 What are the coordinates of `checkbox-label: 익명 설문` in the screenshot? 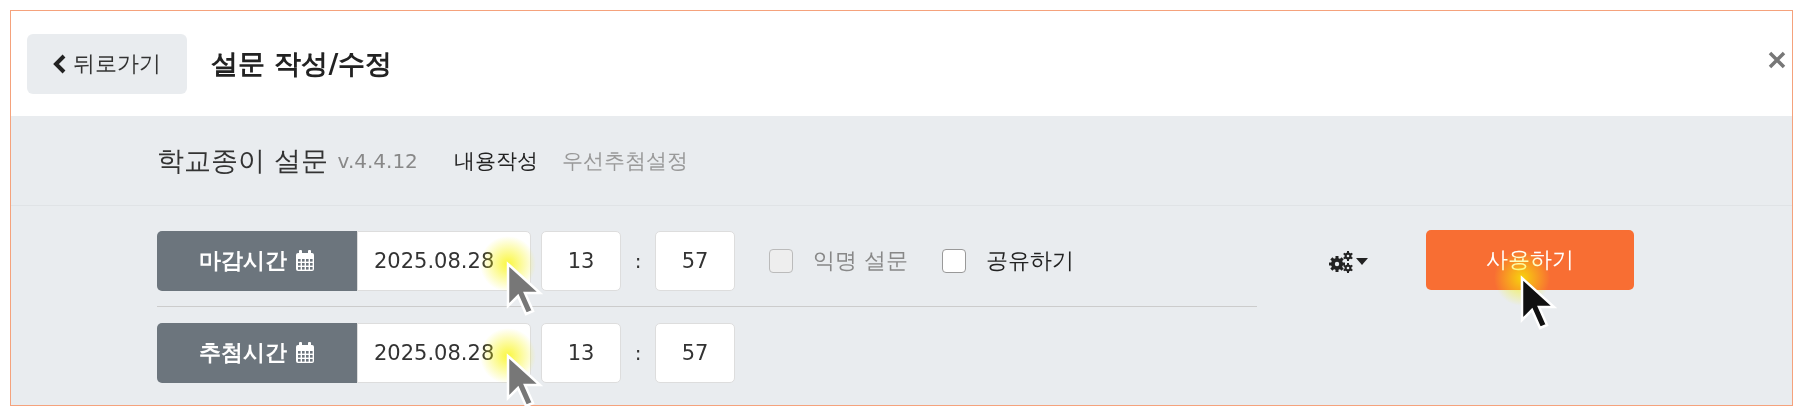 It's located at (860, 260).